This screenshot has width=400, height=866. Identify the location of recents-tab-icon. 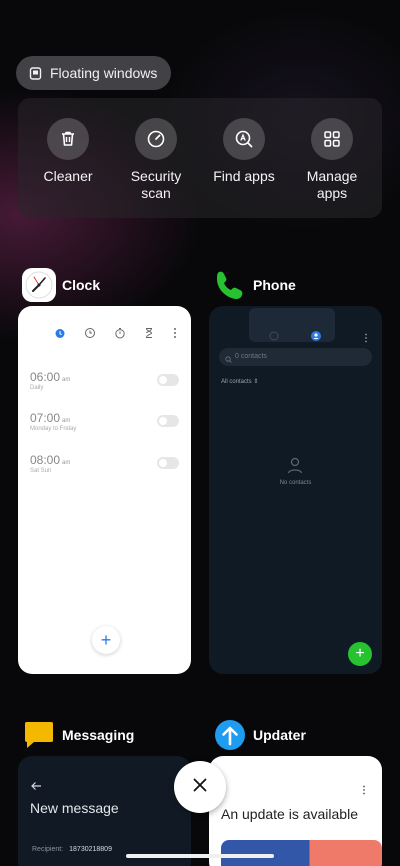
(274, 337).